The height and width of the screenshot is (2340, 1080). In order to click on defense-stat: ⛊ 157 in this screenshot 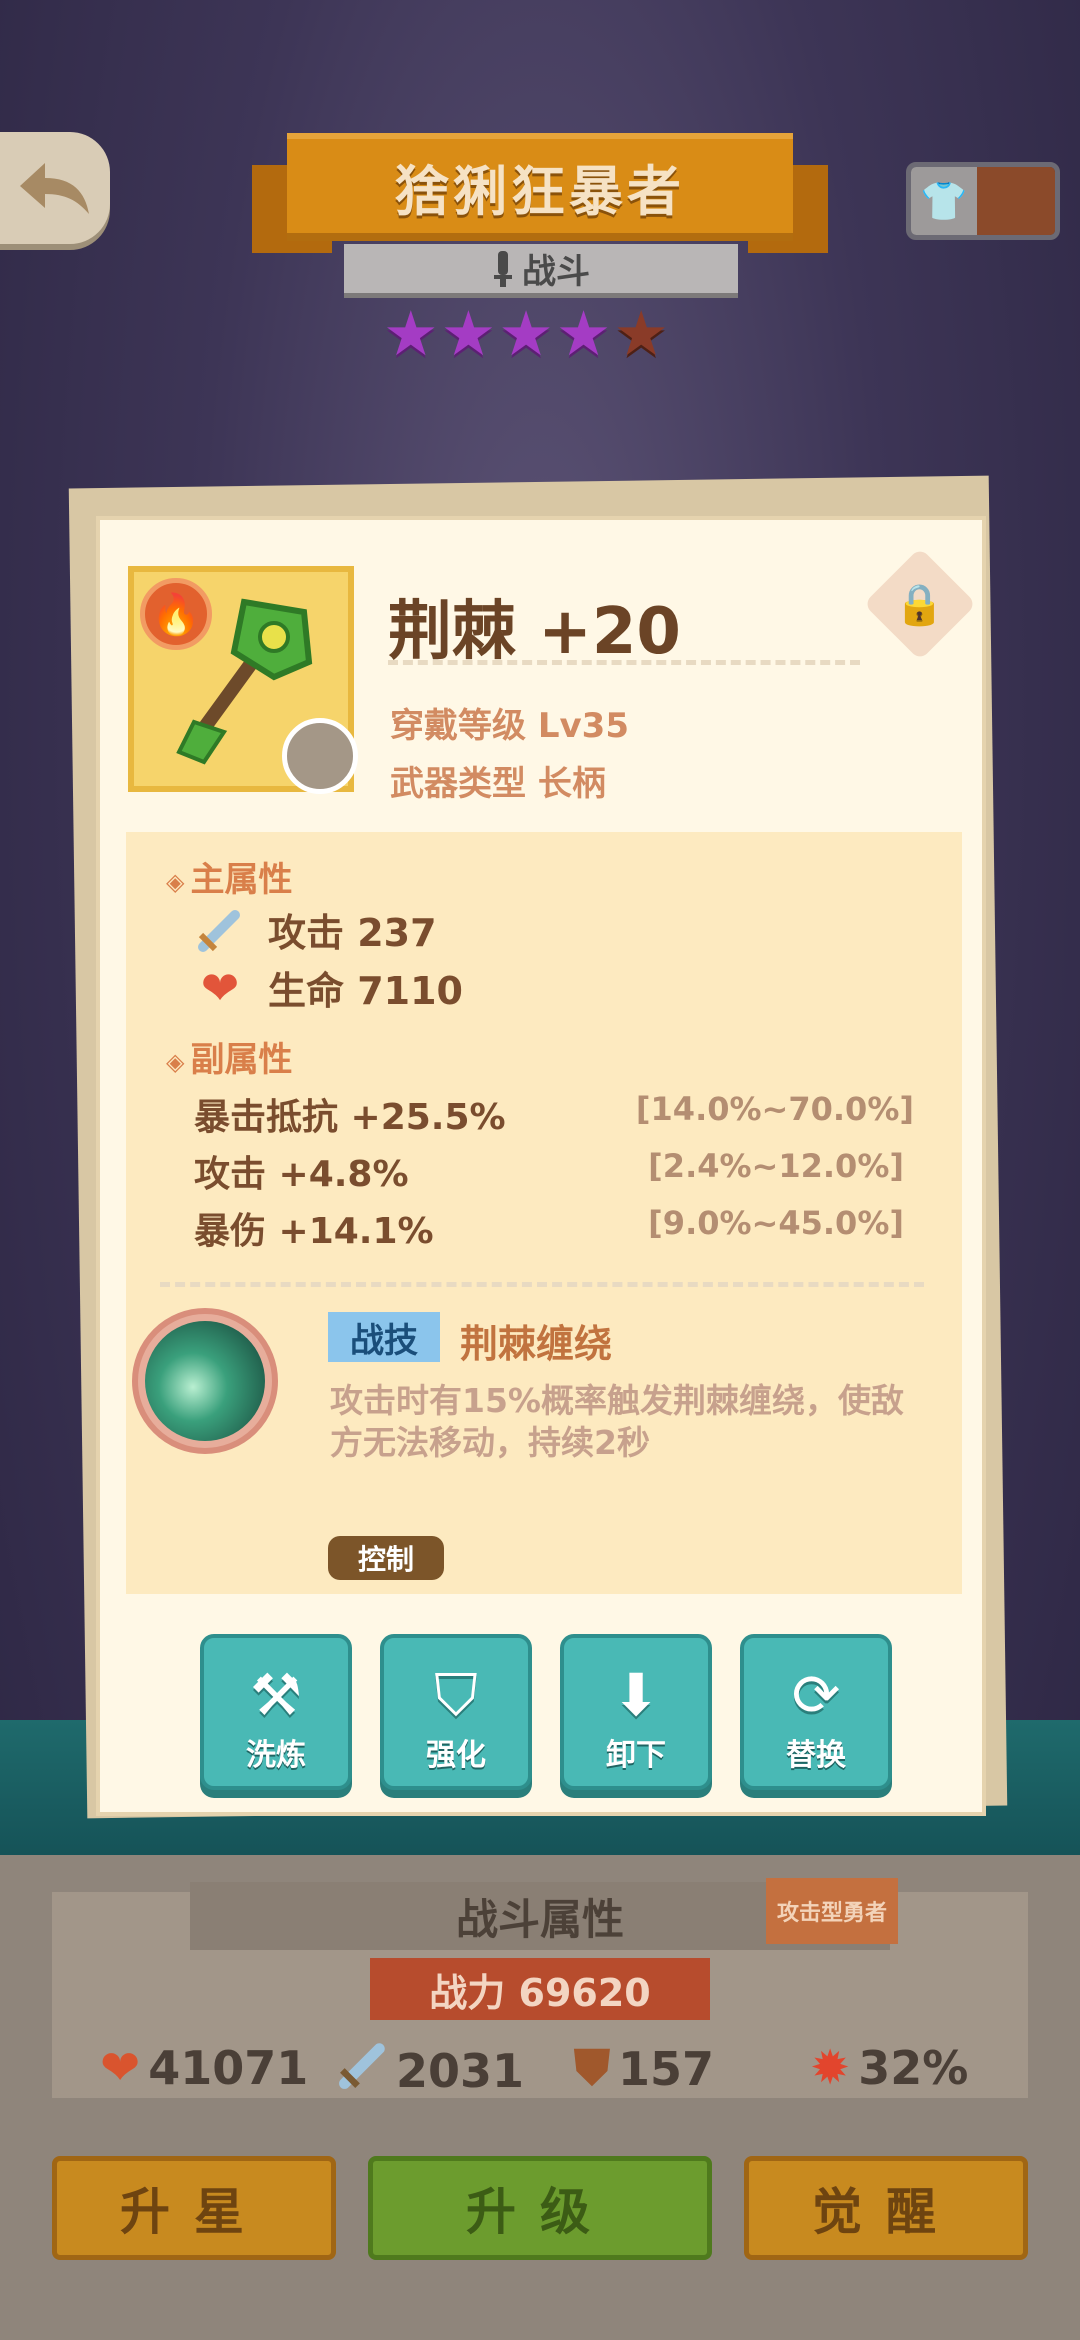, I will do `click(644, 2068)`.